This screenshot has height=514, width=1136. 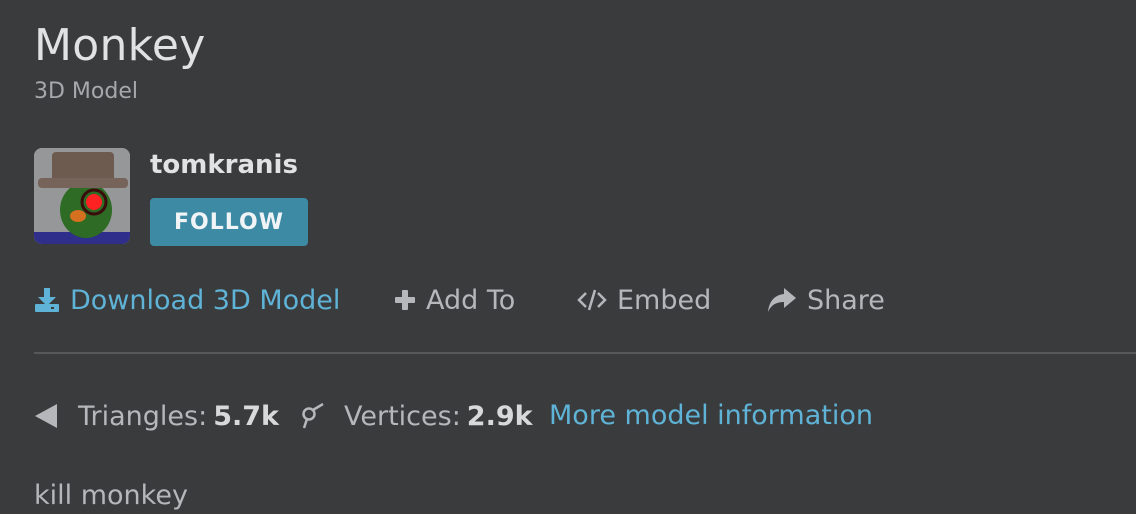 What do you see at coordinates (499, 416) in the screenshot?
I see `vertices-value: 2.9k` at bounding box center [499, 416].